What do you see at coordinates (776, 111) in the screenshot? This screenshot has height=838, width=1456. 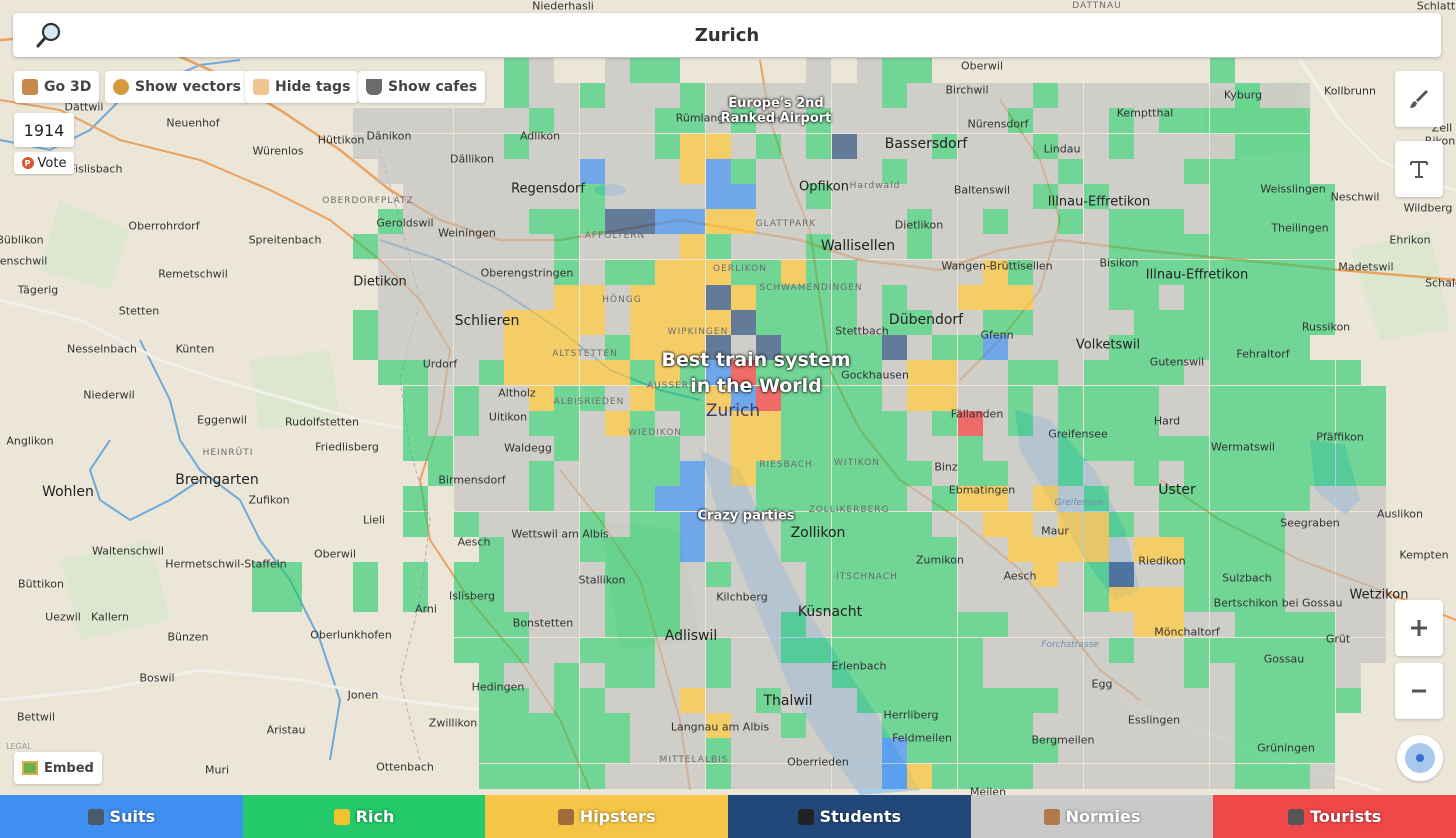 I see `airport-tag: Europe's 2nd Ranked Airport` at bounding box center [776, 111].